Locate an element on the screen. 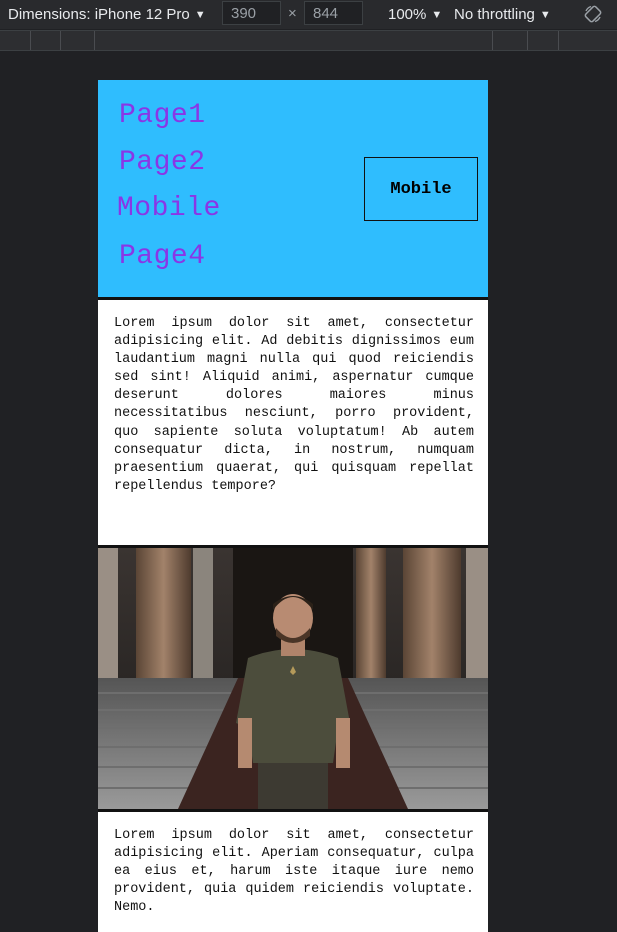 This screenshot has width=617, height=932. throttling-select: No throttling ▼ is located at coordinates (502, 14).